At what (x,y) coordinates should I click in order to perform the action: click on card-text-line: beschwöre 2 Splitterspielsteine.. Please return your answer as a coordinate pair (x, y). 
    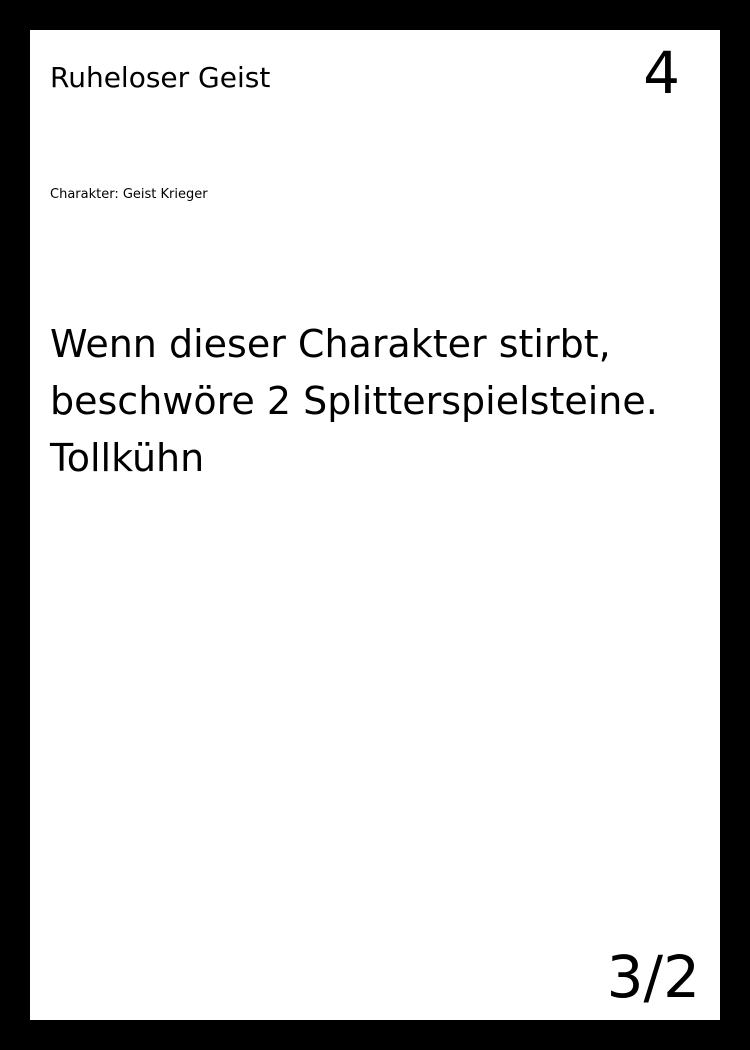
    Looking at the image, I should click on (354, 401).